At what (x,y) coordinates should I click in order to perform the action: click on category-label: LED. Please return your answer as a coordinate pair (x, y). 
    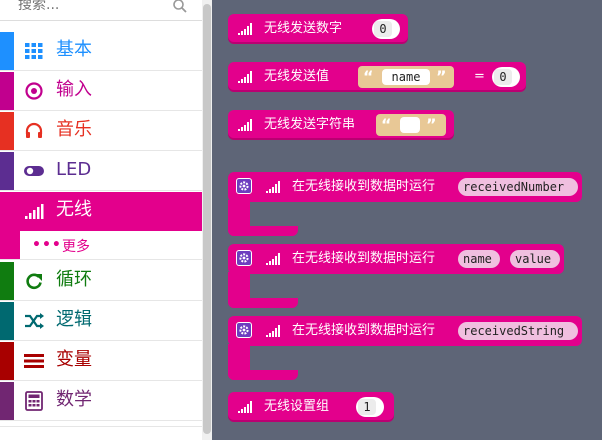
    Looking at the image, I should click on (74, 169).